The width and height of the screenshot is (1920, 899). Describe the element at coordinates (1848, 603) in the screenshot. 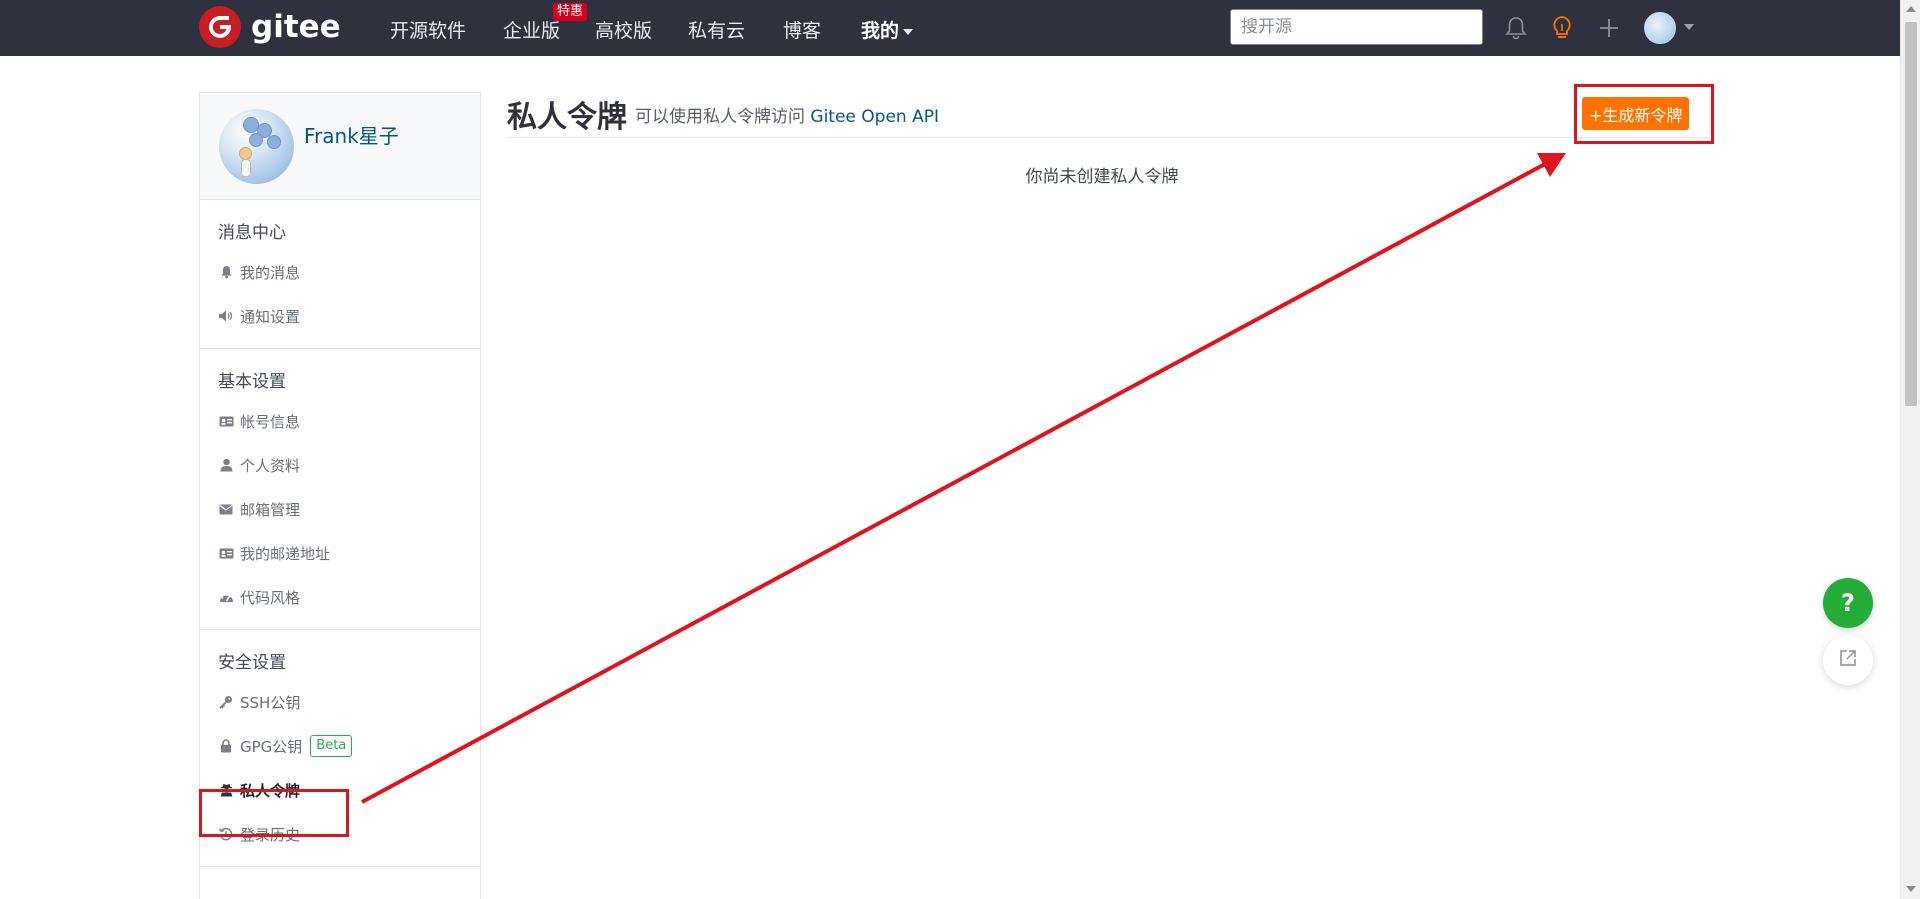

I see `help-button: ?` at that location.